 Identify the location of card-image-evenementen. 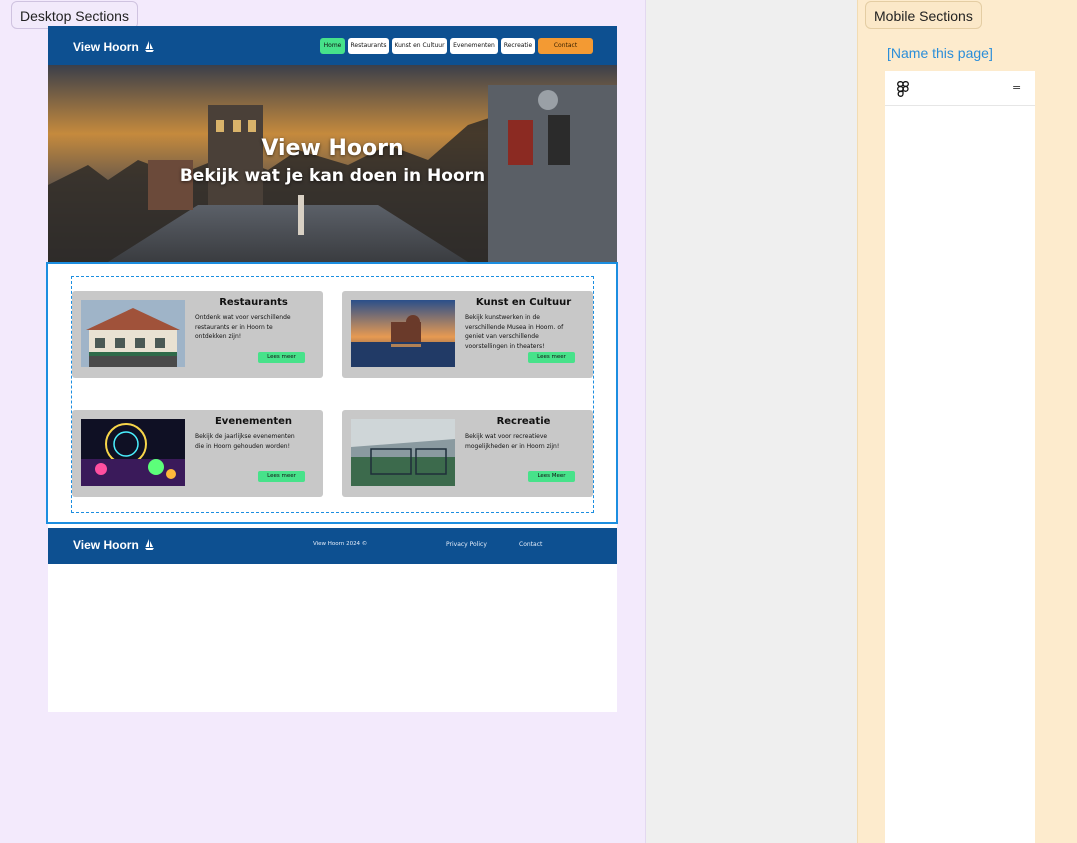
(133, 452).